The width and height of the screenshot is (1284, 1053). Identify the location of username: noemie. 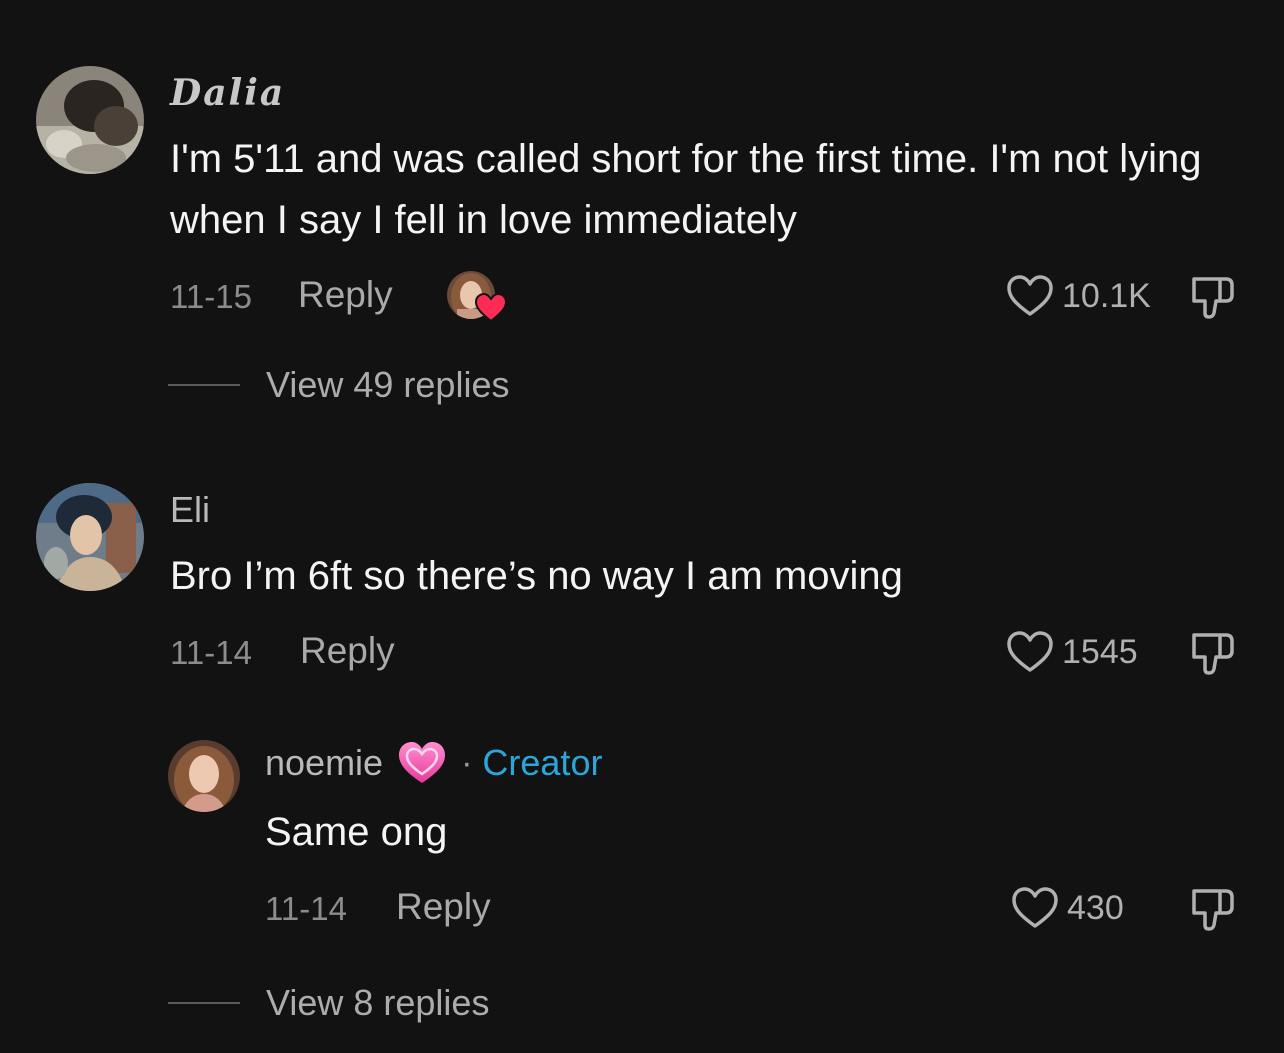
(324, 763).